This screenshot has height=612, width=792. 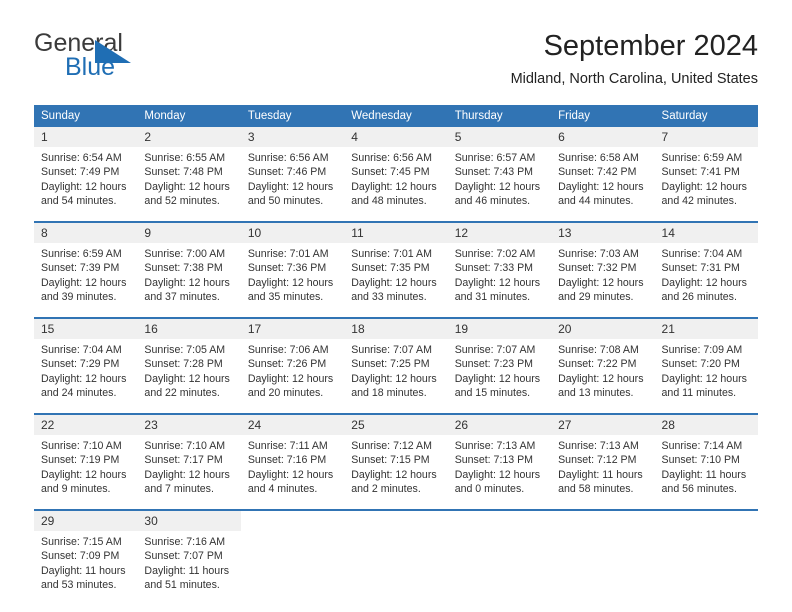 What do you see at coordinates (603, 329) in the screenshot?
I see `day-number: 20` at bounding box center [603, 329].